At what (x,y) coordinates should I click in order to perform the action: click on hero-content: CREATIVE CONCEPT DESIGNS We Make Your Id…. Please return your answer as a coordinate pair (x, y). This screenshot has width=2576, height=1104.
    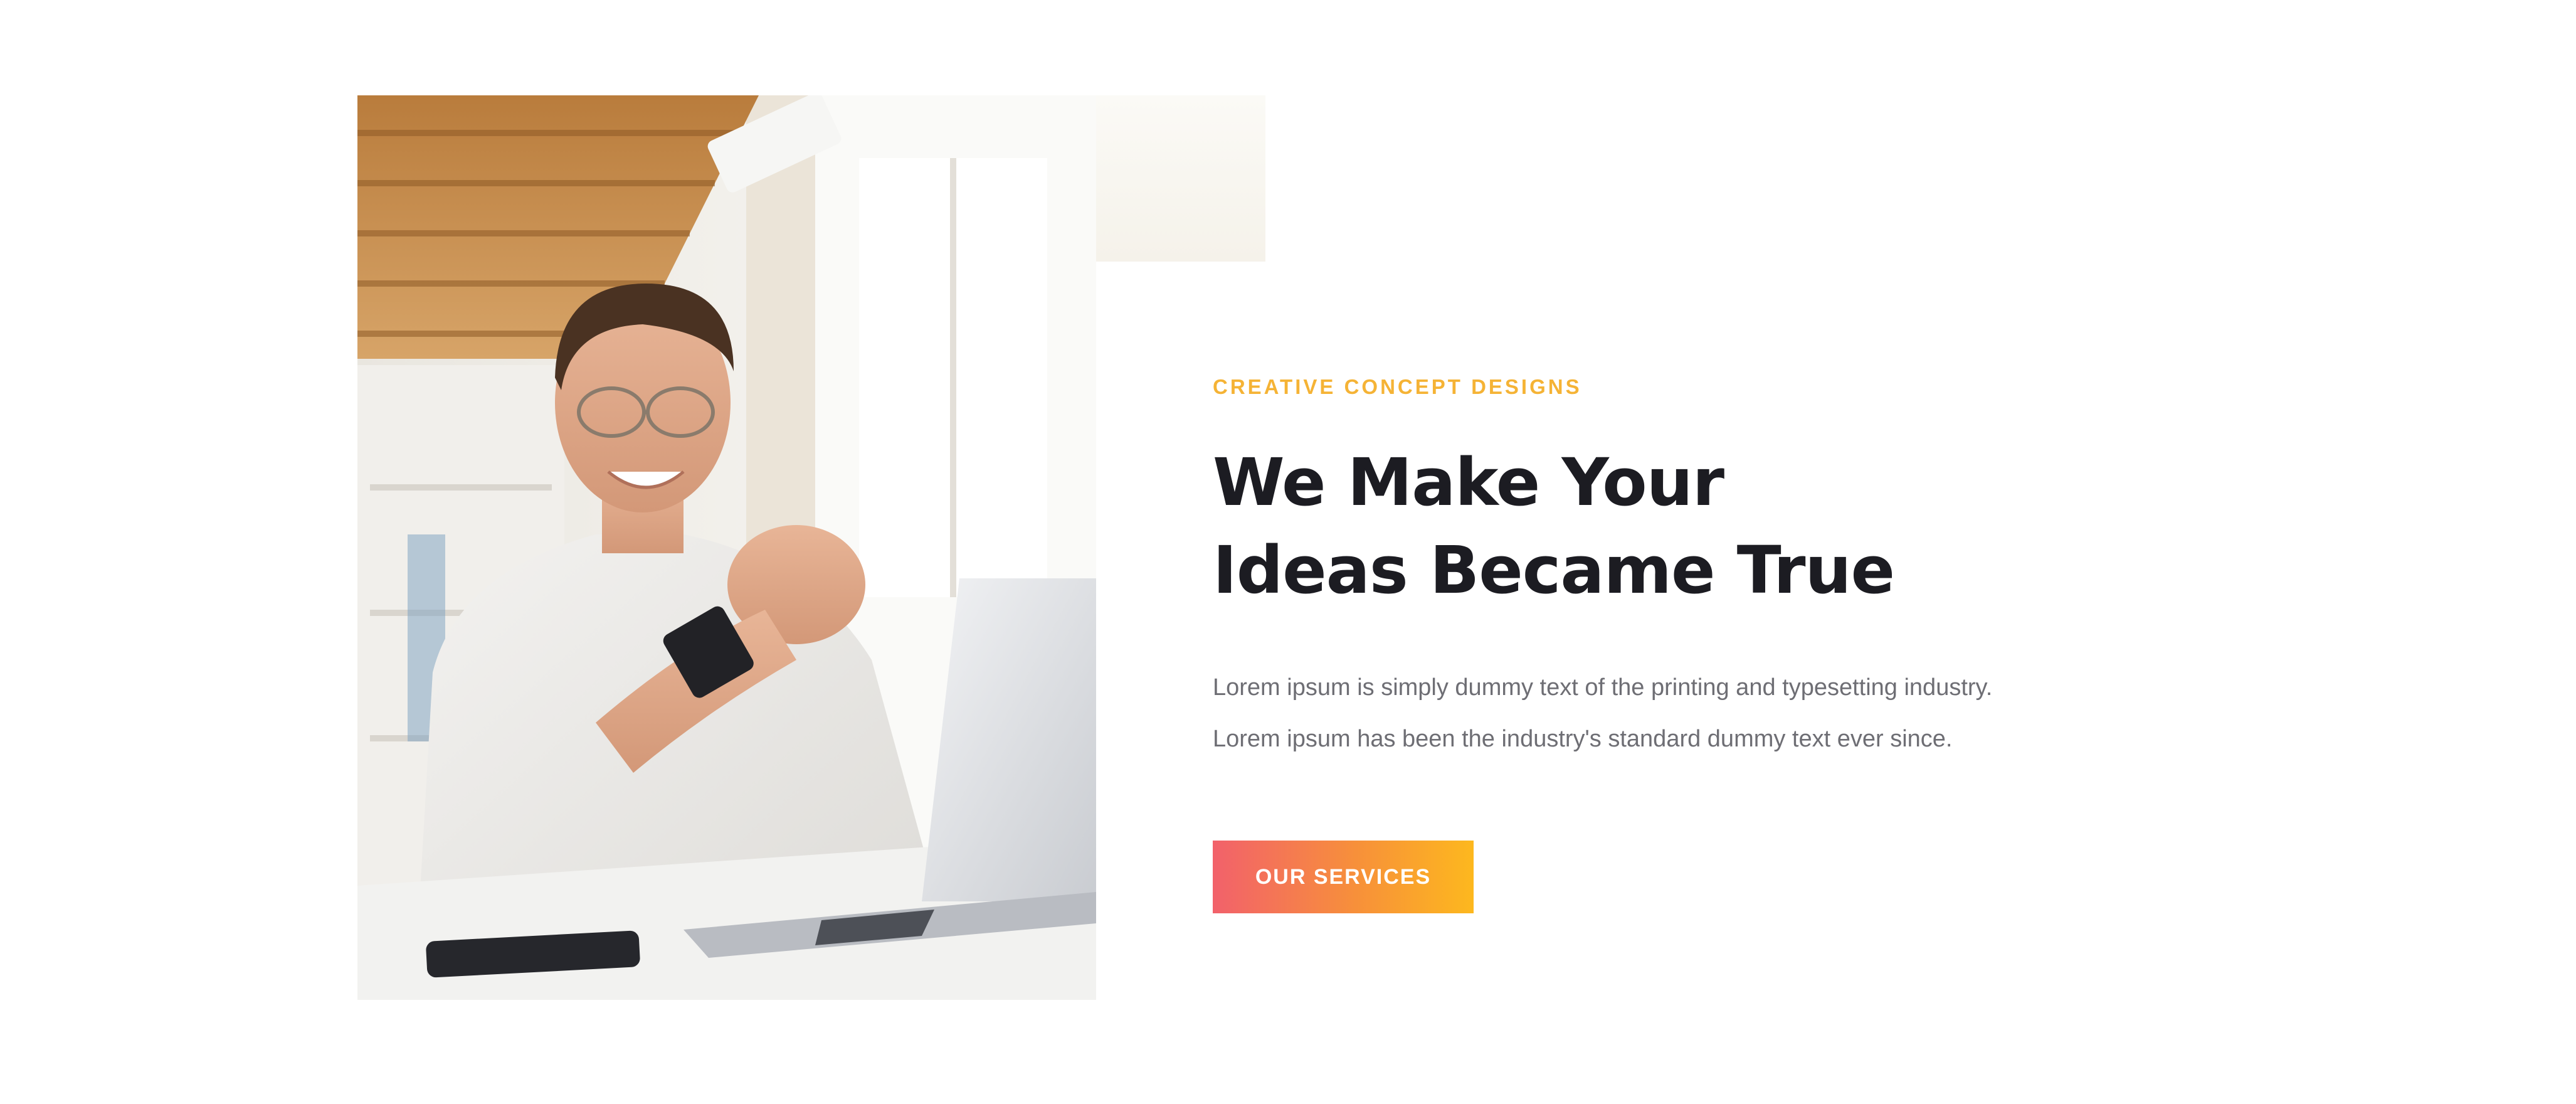
    Looking at the image, I should click on (1714, 570).